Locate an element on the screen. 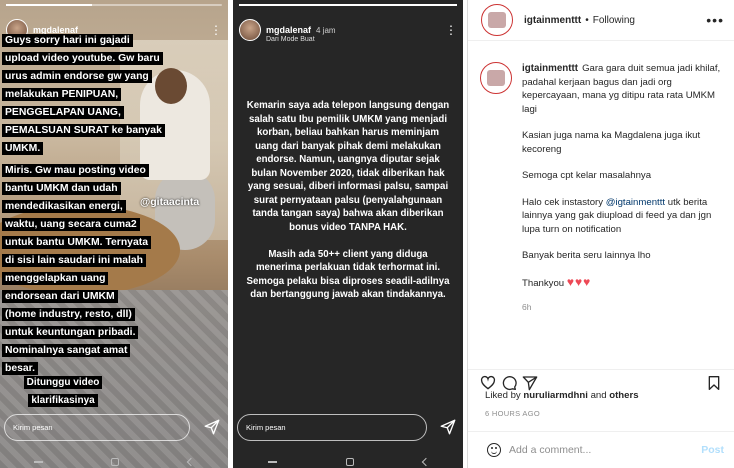 Image resolution: width=734 pixels, height=468 pixels. post-timestamp: 6 HOURS AGO is located at coordinates (512, 413).